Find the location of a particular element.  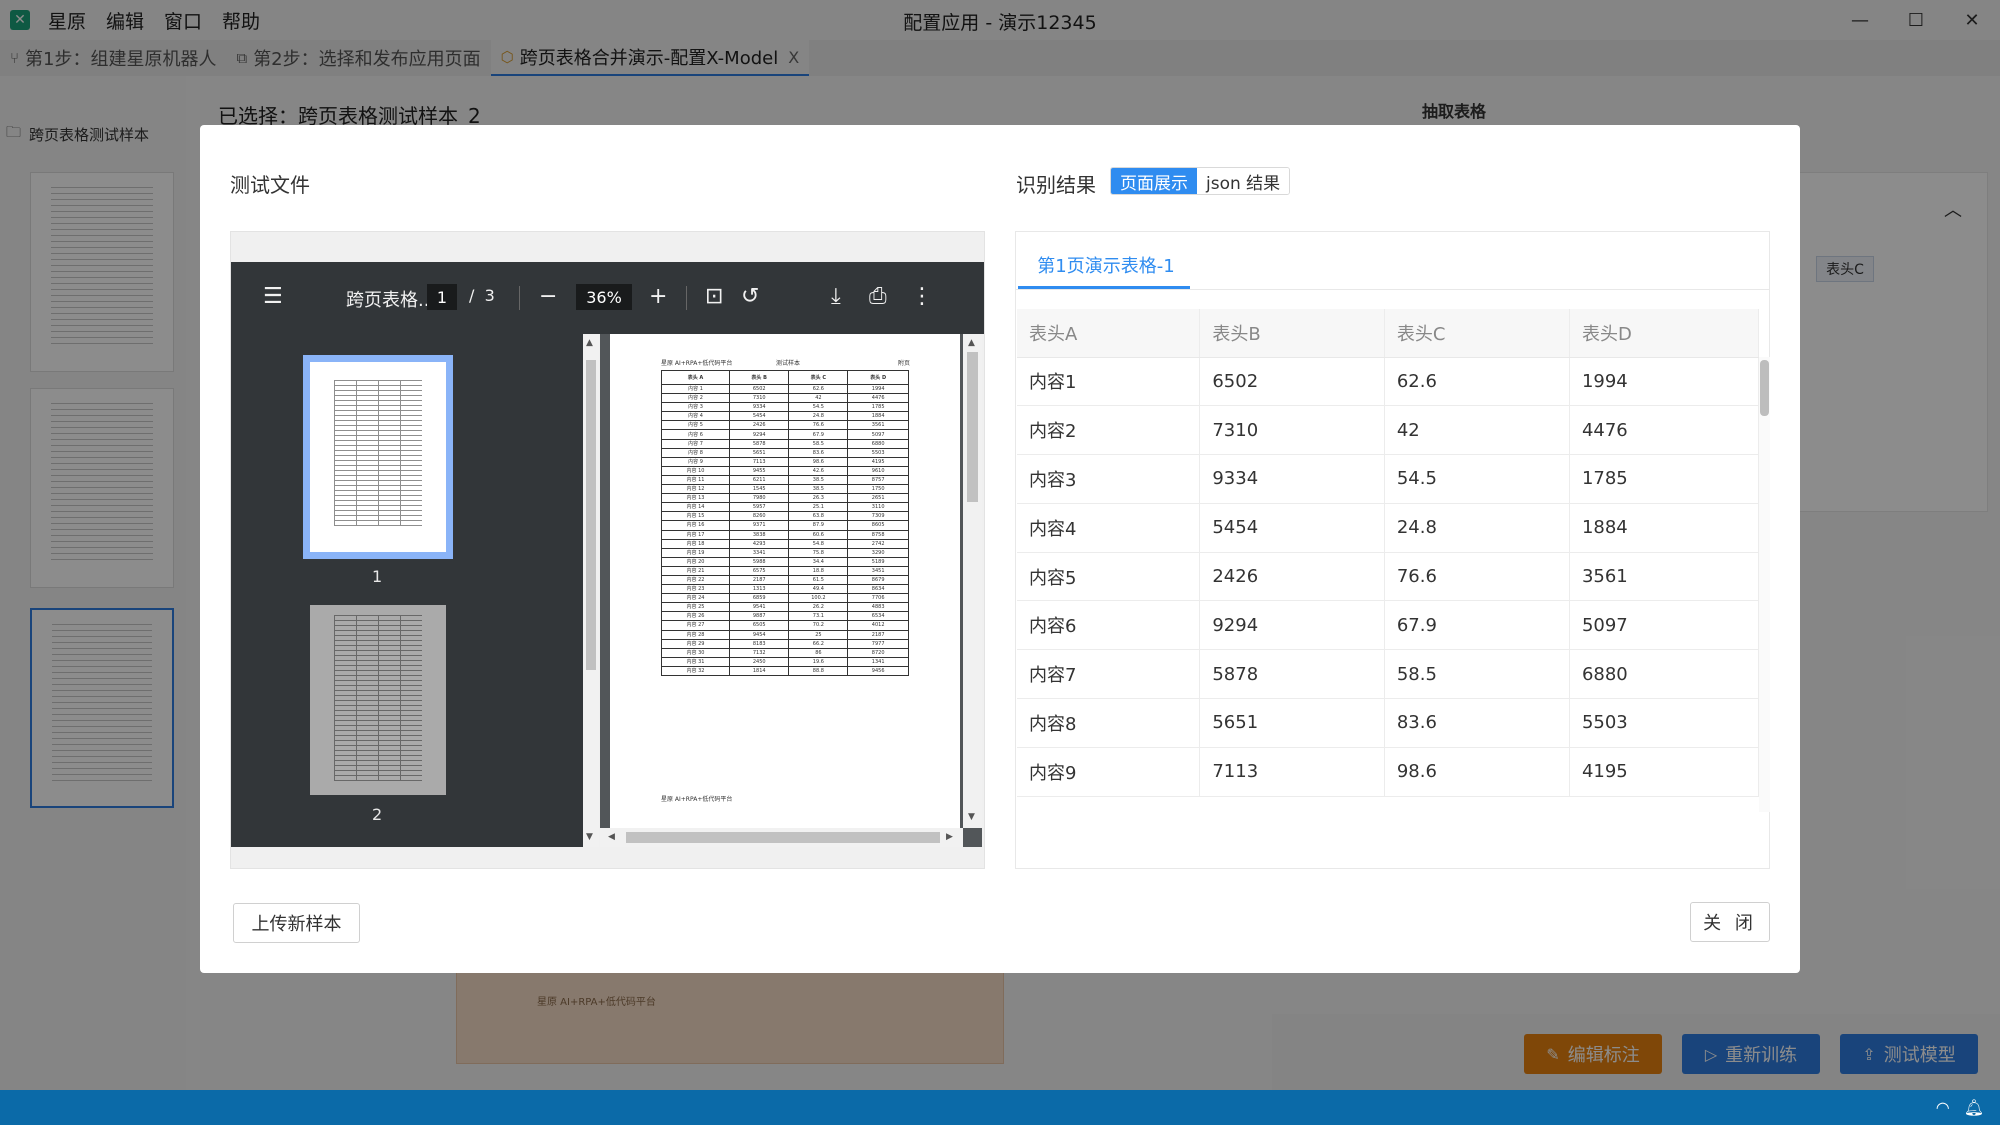

pdf-table-cell: 4293 is located at coordinates (759, 543).